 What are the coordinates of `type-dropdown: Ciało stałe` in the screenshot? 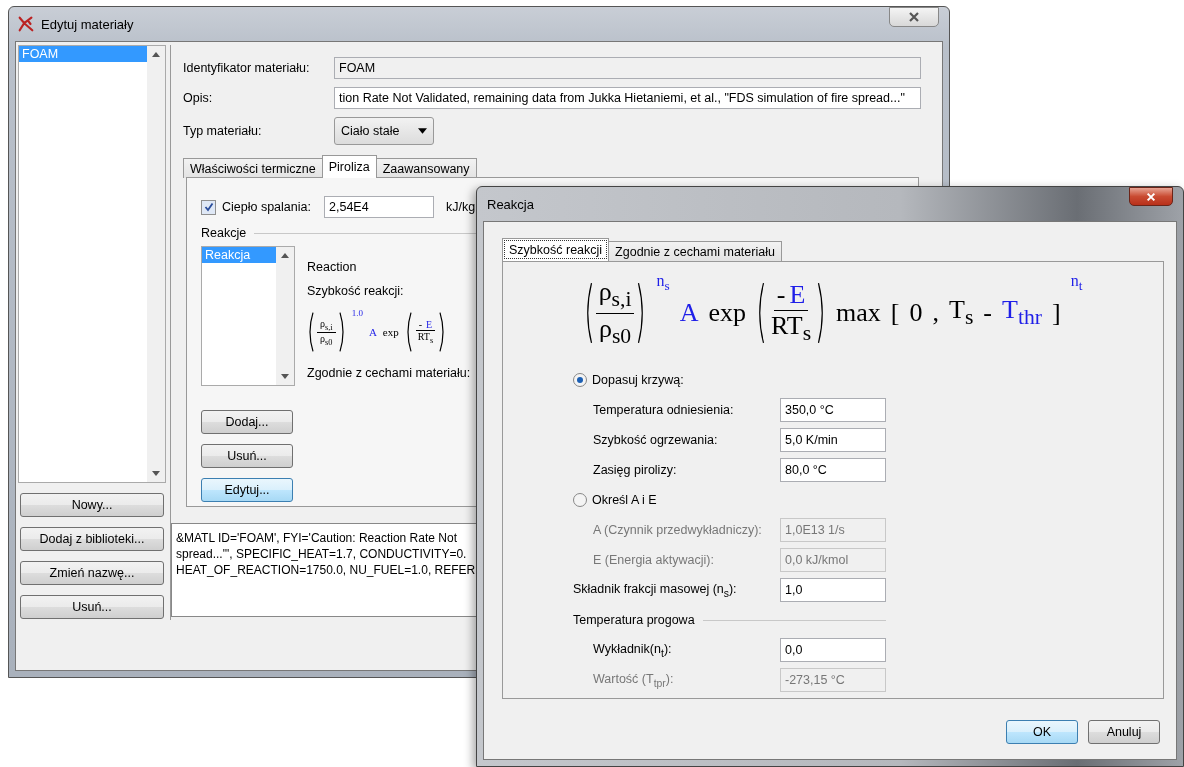 It's located at (384, 131).